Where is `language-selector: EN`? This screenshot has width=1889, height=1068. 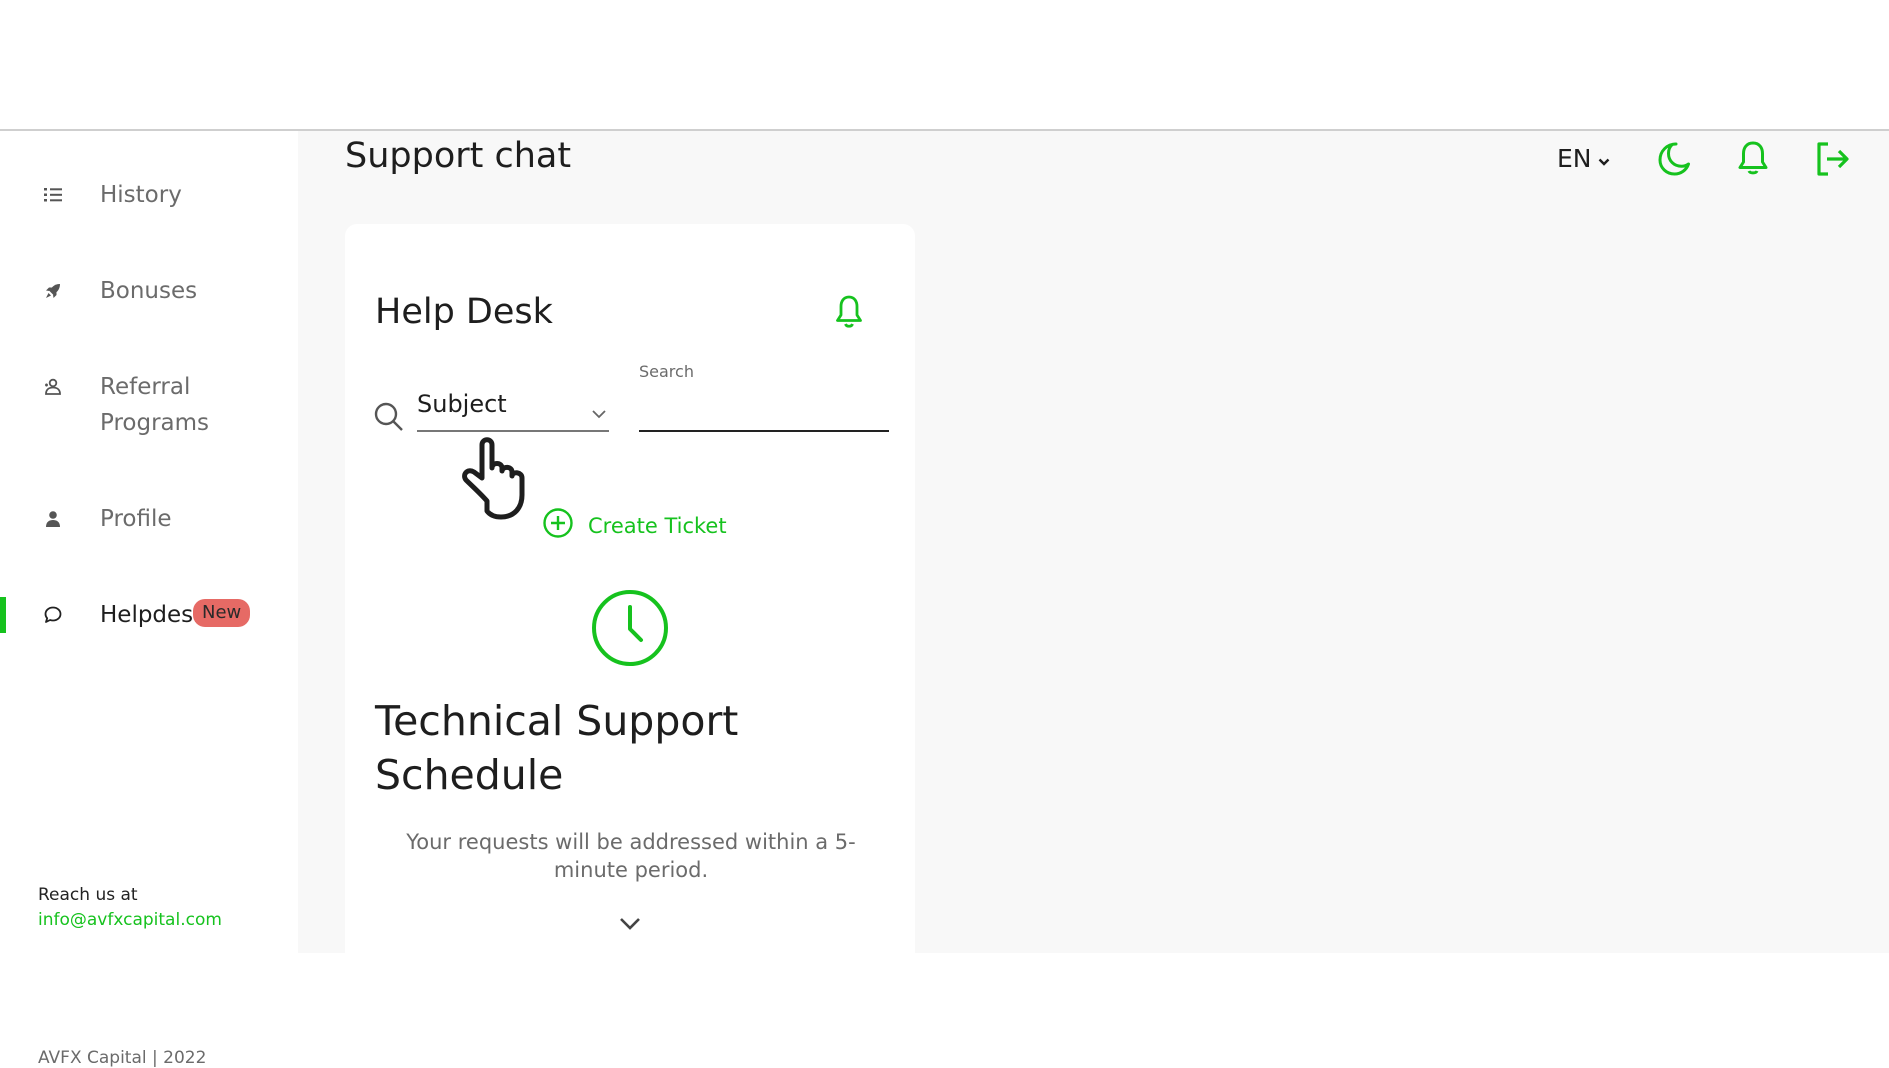 language-selector: EN is located at coordinates (1583, 158).